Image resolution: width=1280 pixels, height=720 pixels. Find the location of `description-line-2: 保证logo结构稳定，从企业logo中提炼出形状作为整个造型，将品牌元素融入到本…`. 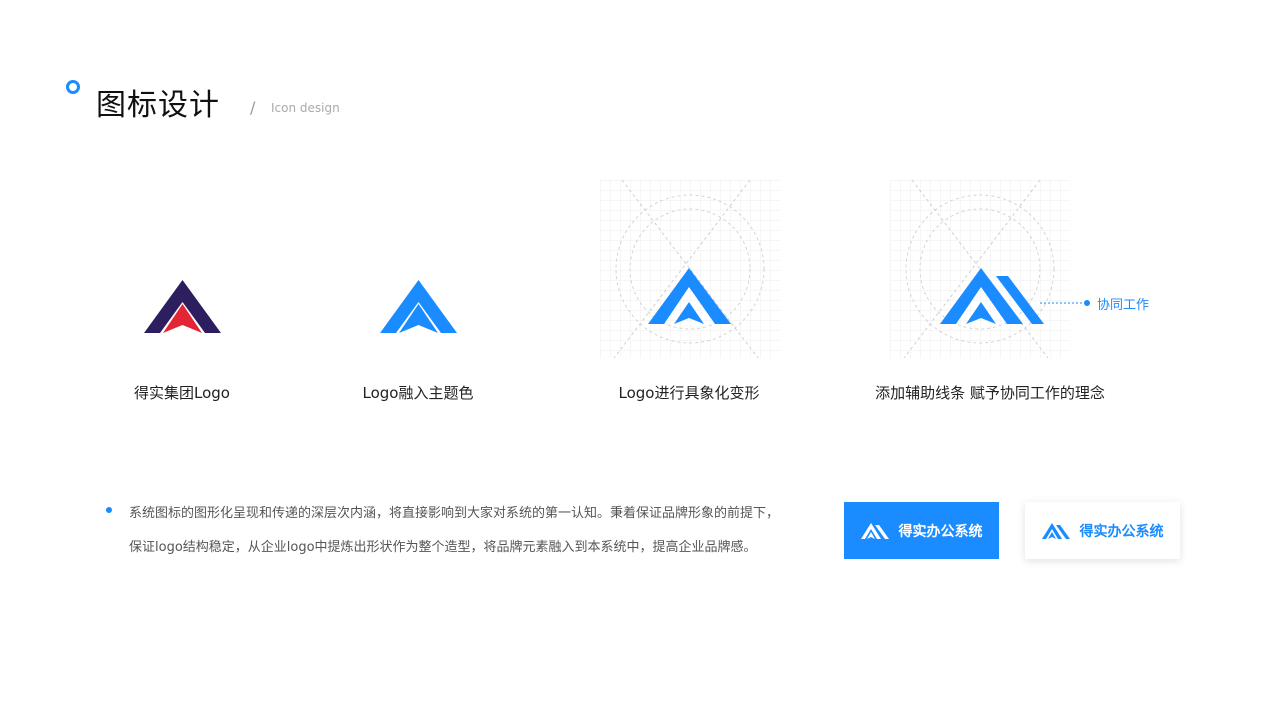

description-line-2: 保证logo结构稳定，从企业logo中提炼出形状作为整个造型，将品牌元素融入到本… is located at coordinates (443, 547).